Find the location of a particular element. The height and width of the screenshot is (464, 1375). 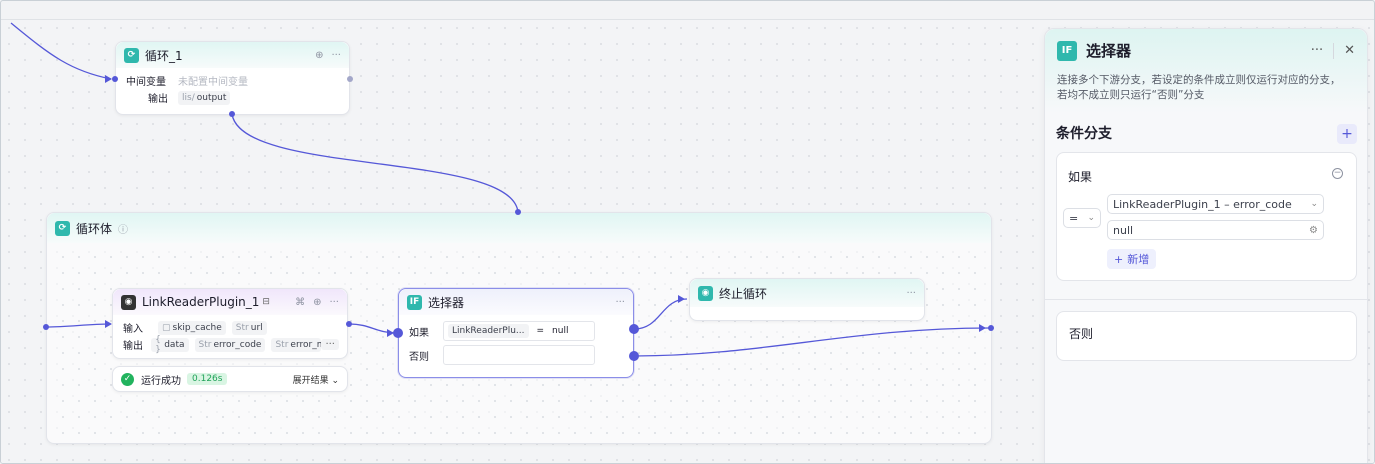

link-icon: ⌘ is located at coordinates (300, 302).